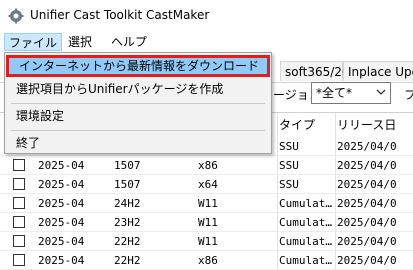 The image size is (413, 270). I want to click on table-row: 2025-04 1507 x86 SSU 2025/04/0, so click(206, 165).